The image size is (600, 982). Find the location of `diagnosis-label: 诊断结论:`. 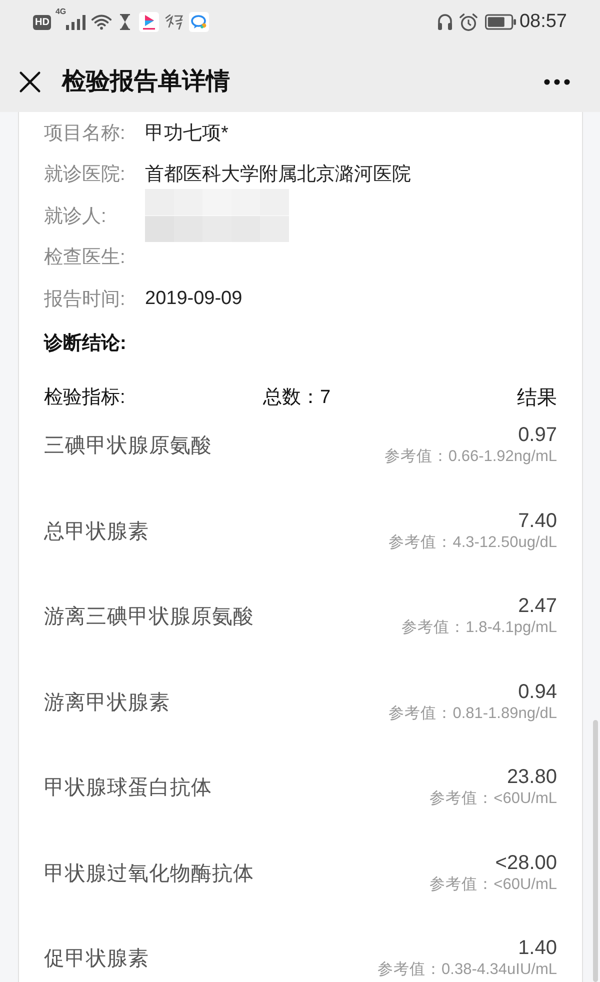

diagnosis-label: 诊断结论: is located at coordinates (85, 344).